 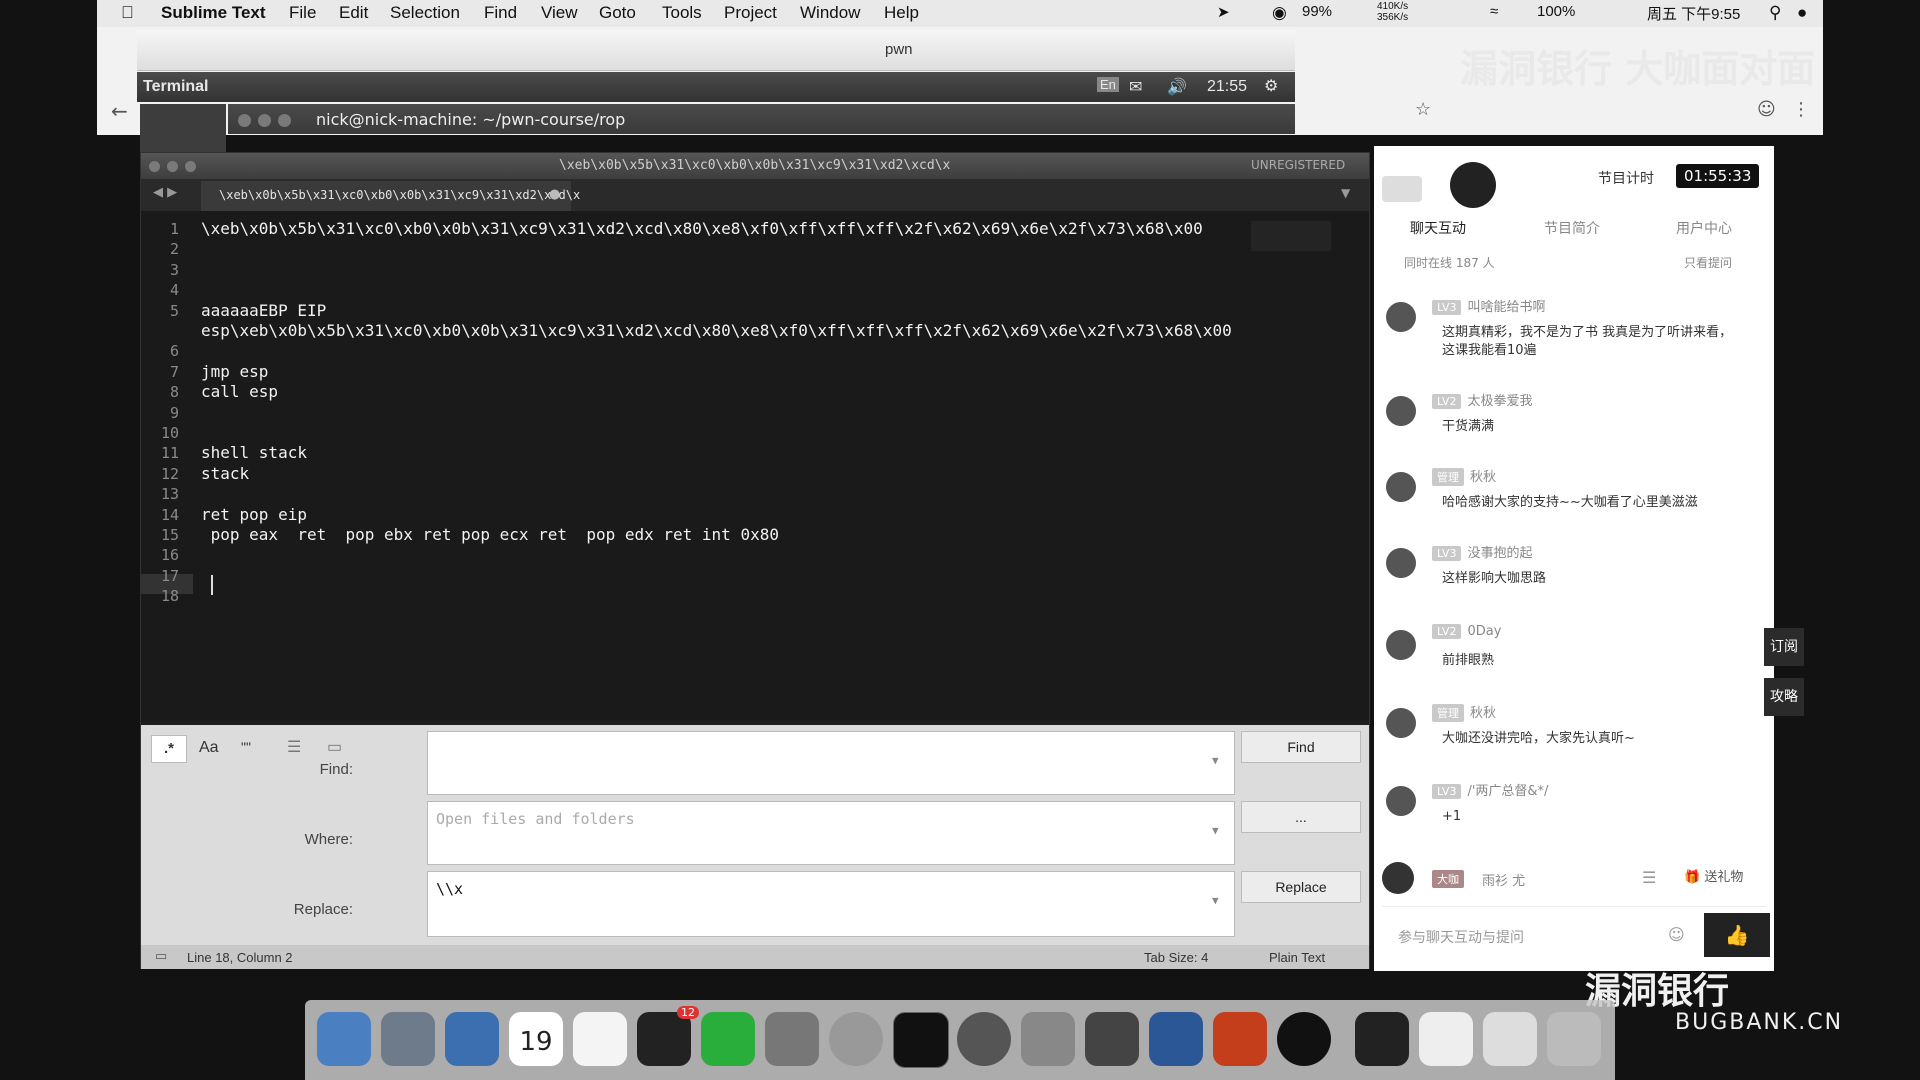 What do you see at coordinates (334, 747) in the screenshot?
I see `context-icon: ▭` at bounding box center [334, 747].